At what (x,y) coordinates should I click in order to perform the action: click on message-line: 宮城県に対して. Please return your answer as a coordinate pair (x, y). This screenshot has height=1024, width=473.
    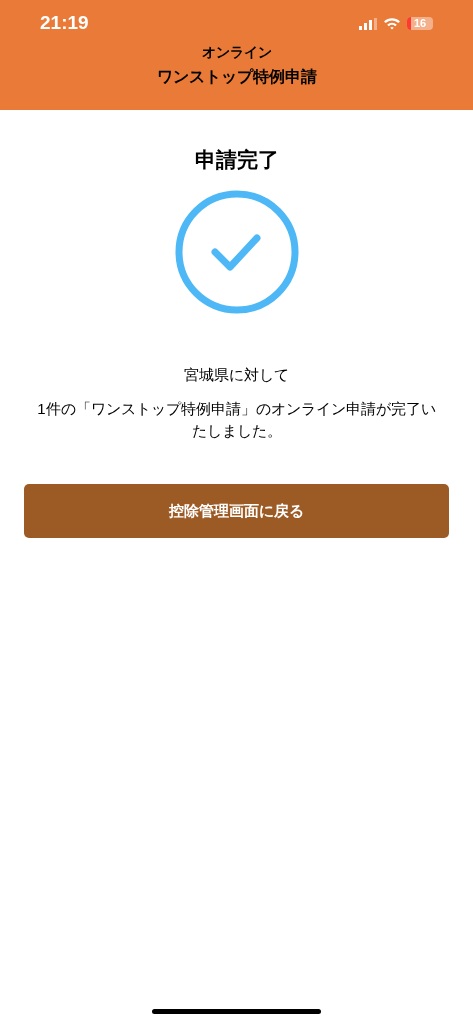
    Looking at the image, I should click on (236, 375).